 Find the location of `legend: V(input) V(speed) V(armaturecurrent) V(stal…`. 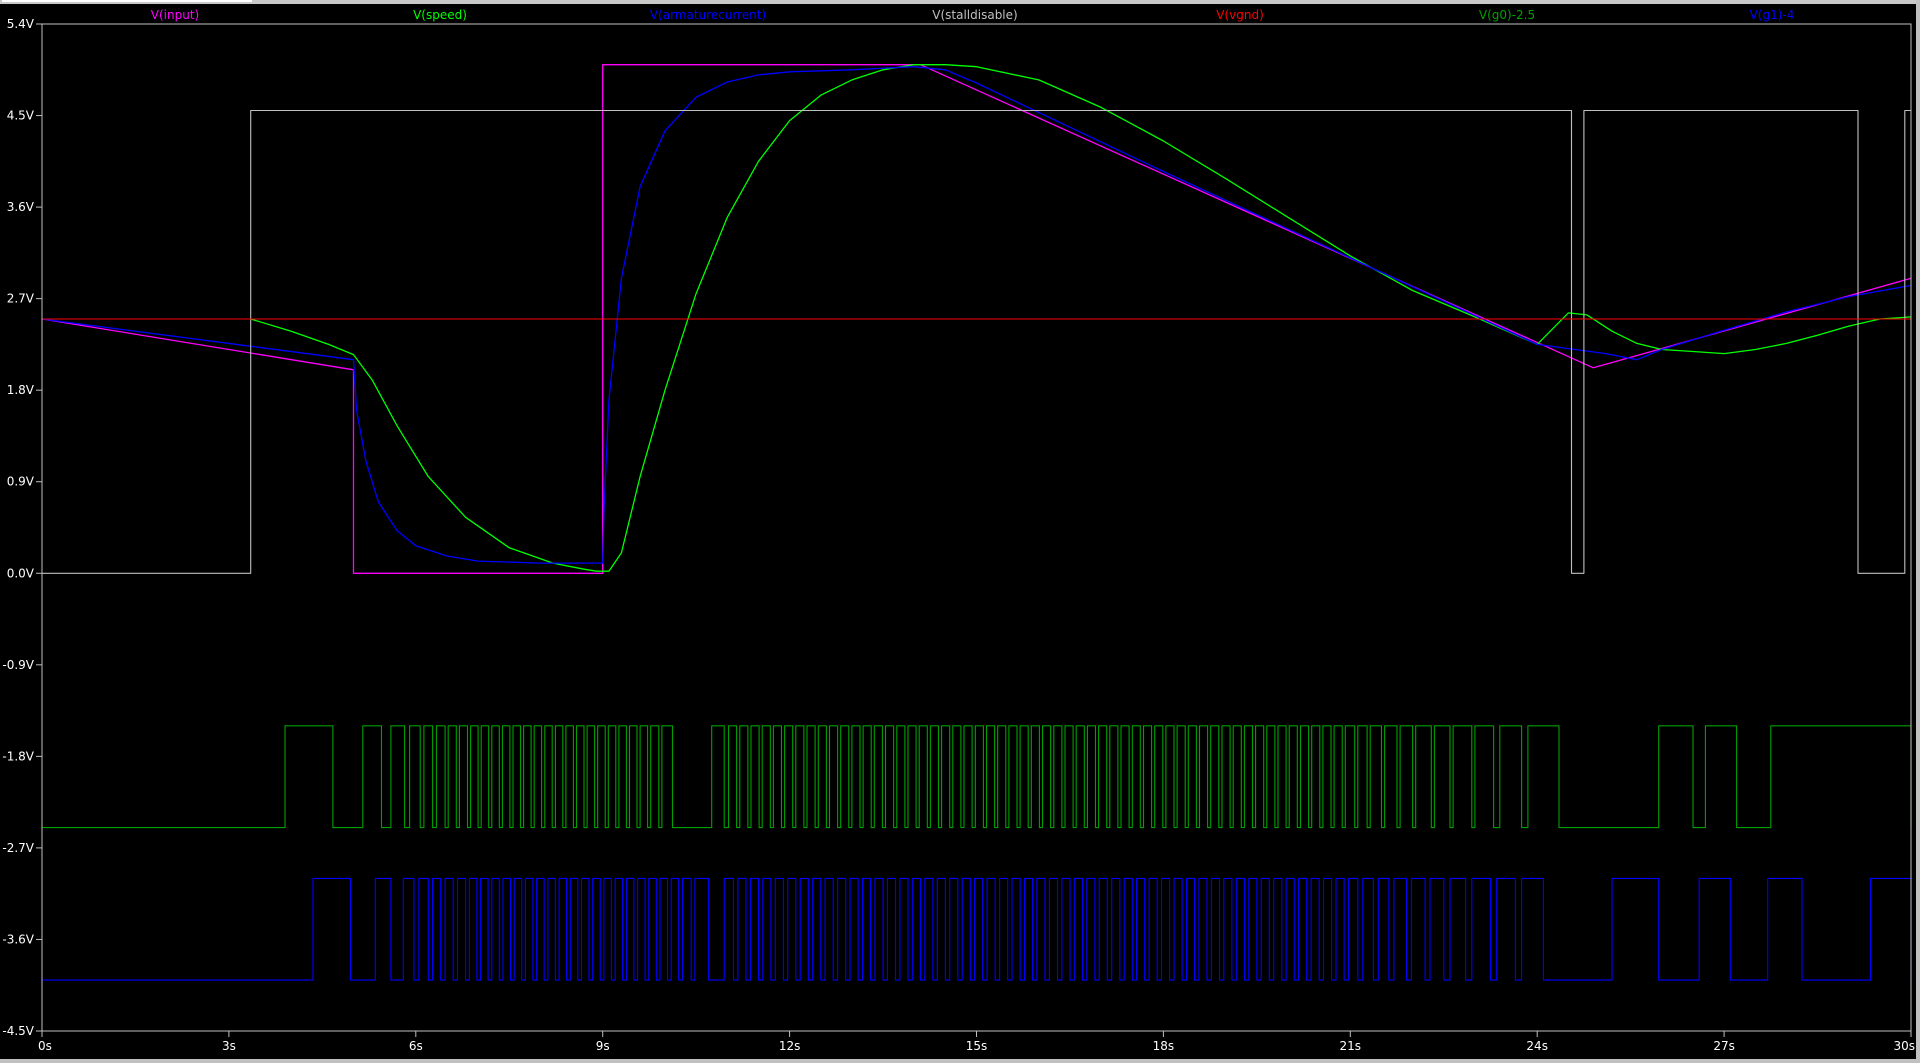

legend: V(input) V(speed) V(armaturecurrent) V(stal… is located at coordinates (973, 15).